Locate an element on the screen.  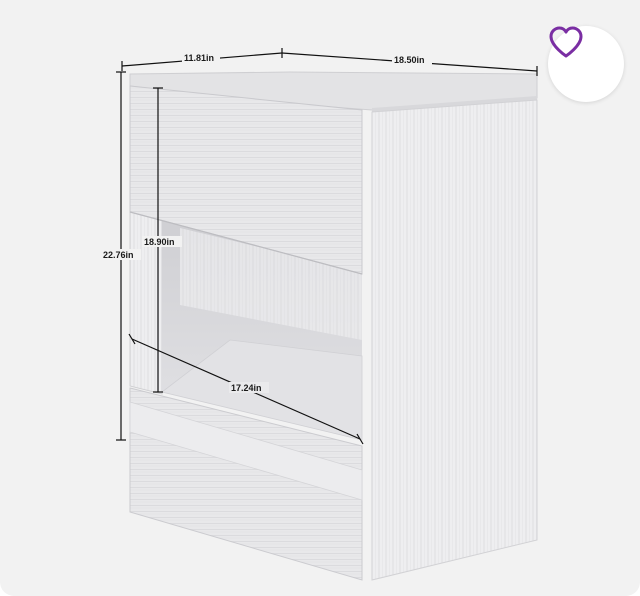
total-height-label: 22.76in is located at coordinates (118, 255).